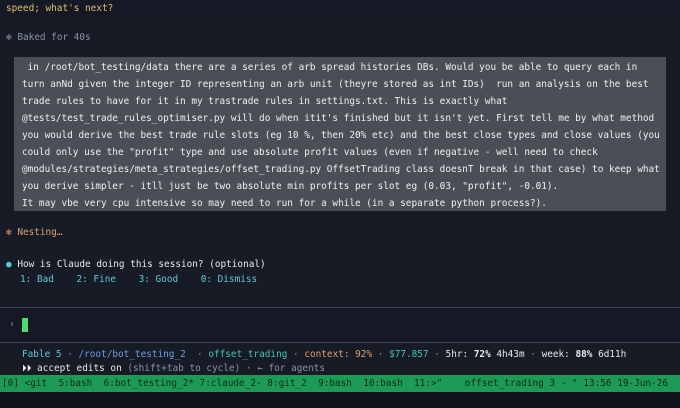  Describe the element at coordinates (327, 354) in the screenshot. I see `context-label: context:` at that location.